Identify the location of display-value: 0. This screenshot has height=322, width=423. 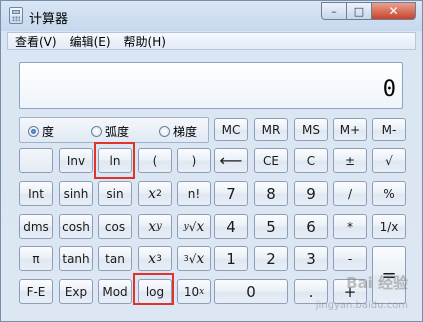
(389, 89).